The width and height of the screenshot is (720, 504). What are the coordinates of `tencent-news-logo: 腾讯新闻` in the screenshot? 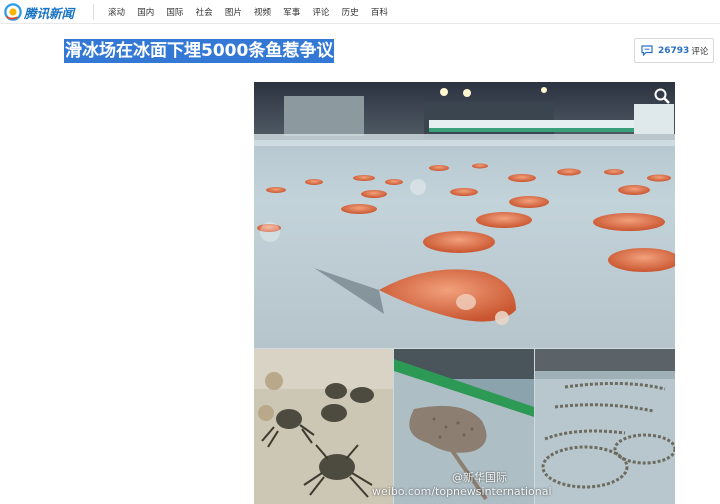 It's located at (39, 12).